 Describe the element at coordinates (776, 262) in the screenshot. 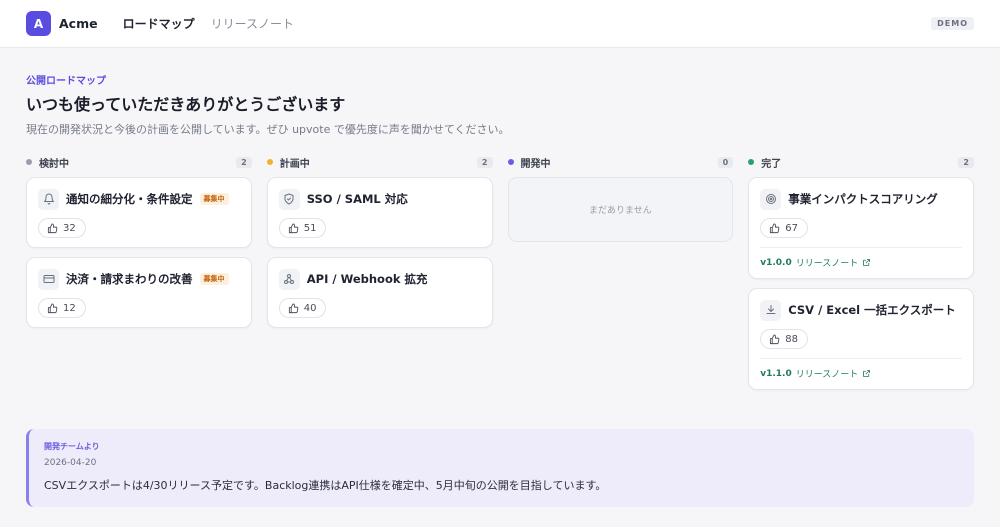

I see `version-label: v1.0.0` at that location.